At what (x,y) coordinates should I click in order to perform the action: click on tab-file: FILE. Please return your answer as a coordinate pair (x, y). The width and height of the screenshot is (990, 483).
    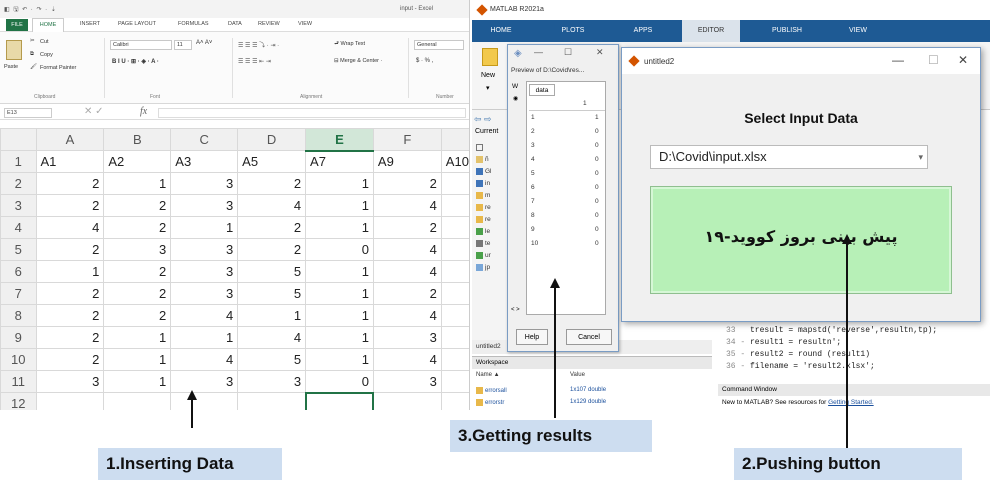
    Looking at the image, I should click on (17, 25).